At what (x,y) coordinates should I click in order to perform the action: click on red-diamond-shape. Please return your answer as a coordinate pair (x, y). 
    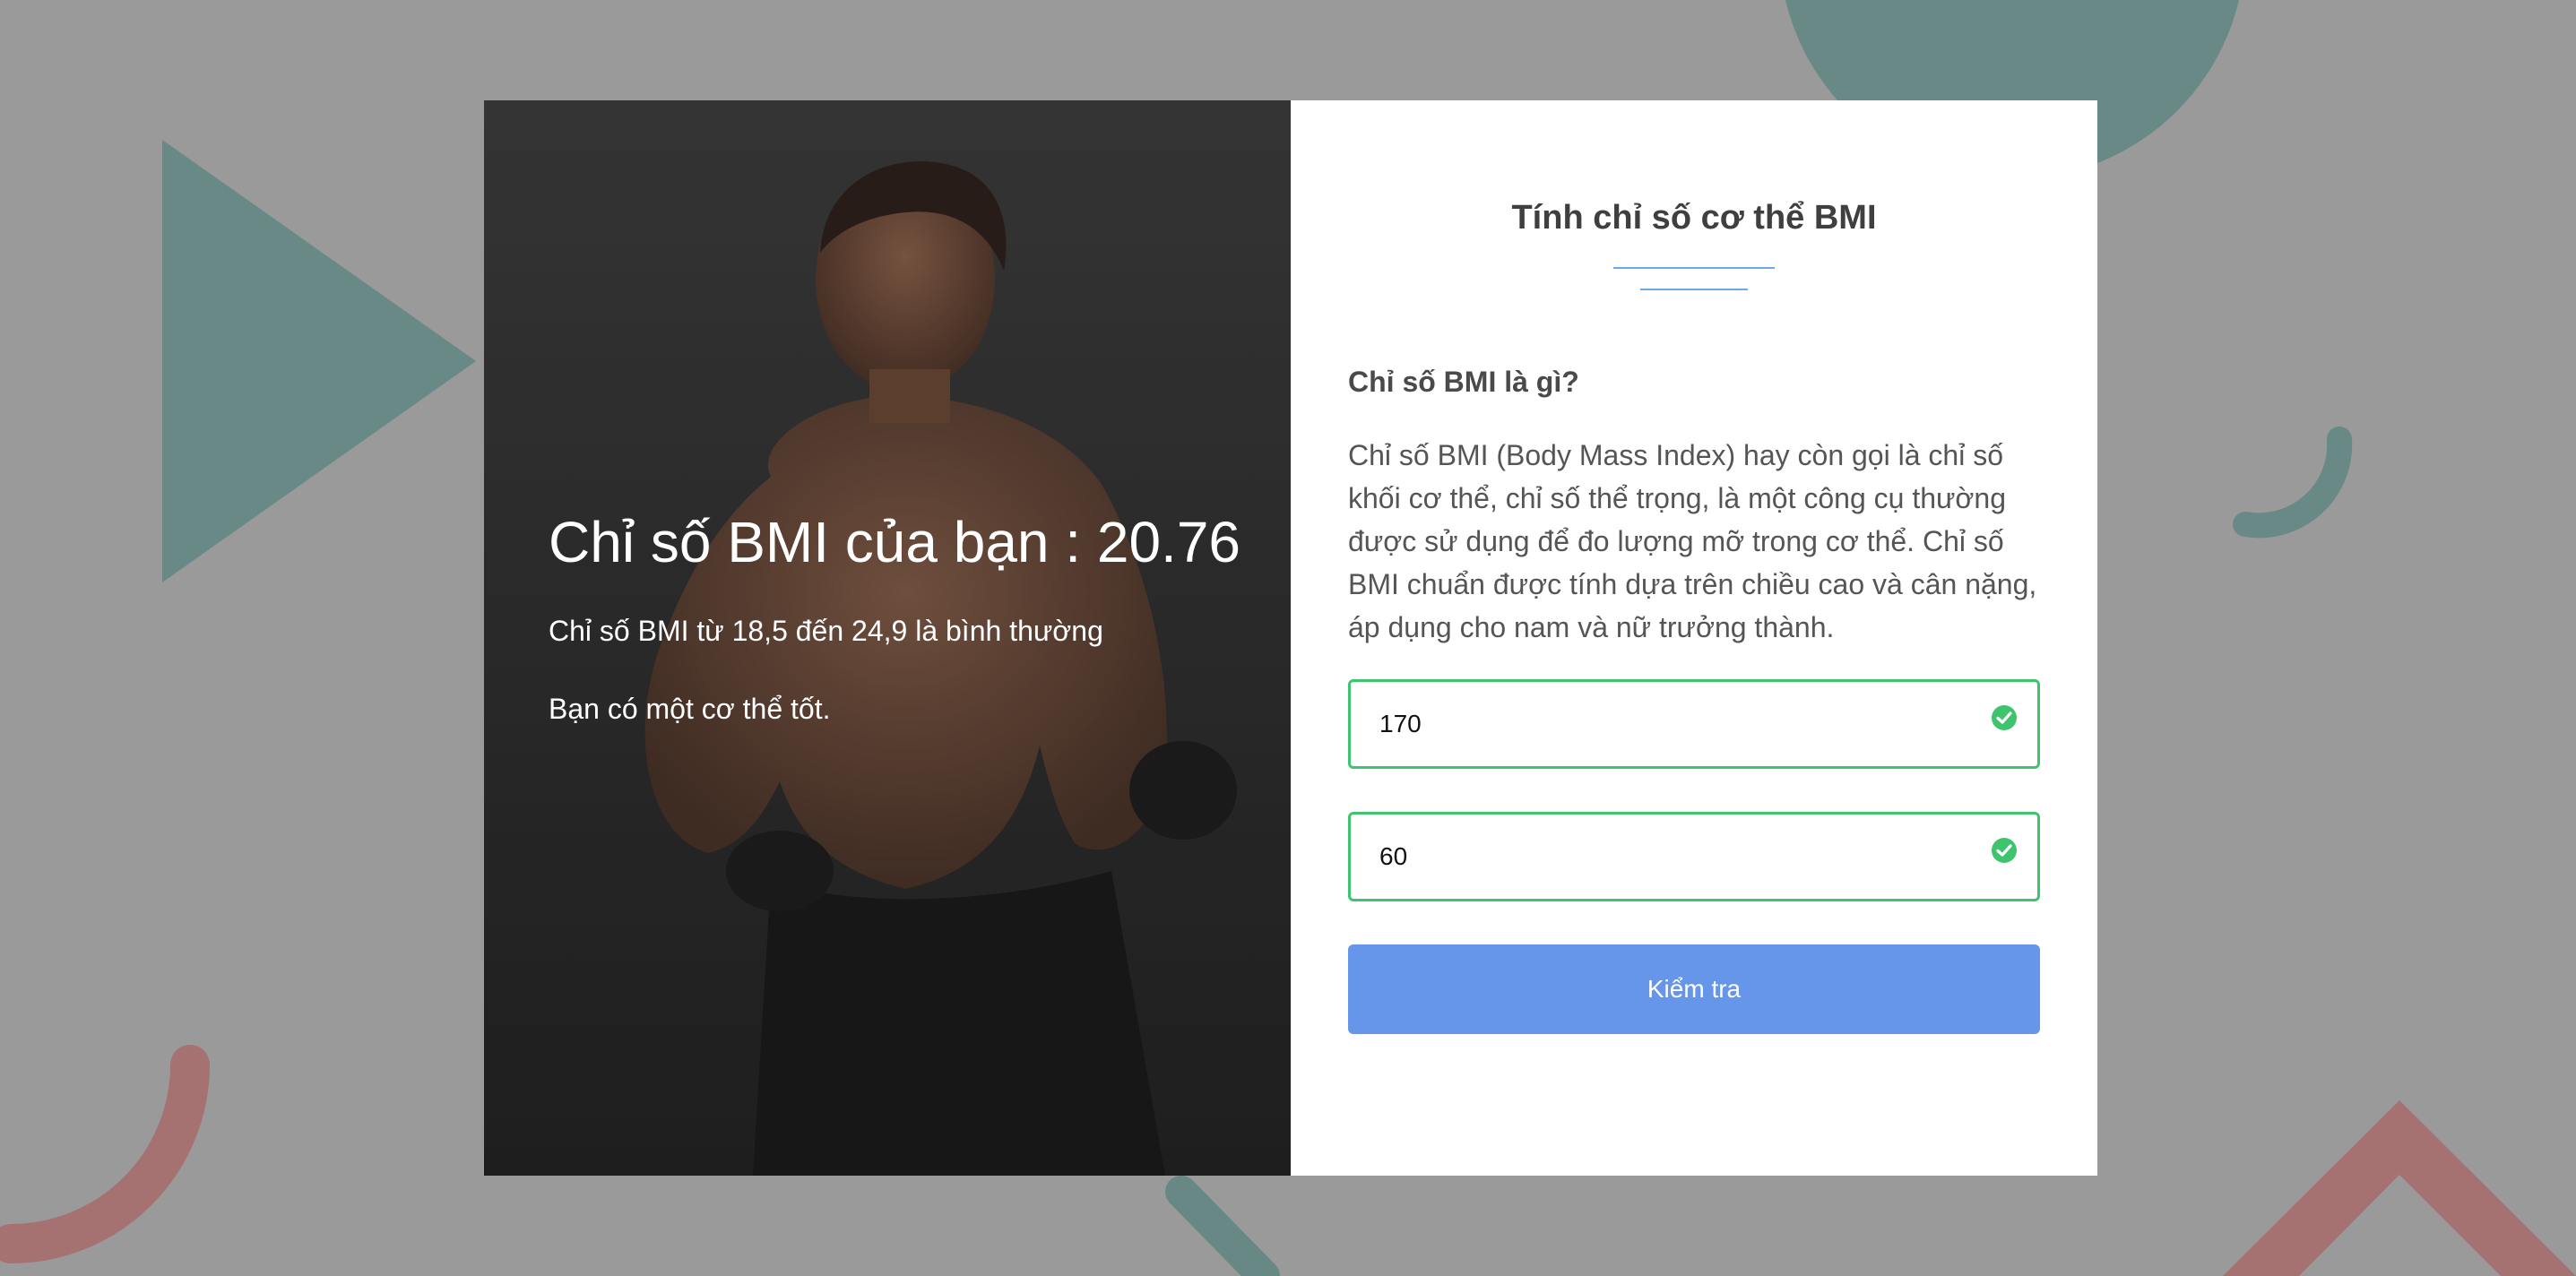
    Looking at the image, I should click on (2399, 1188).